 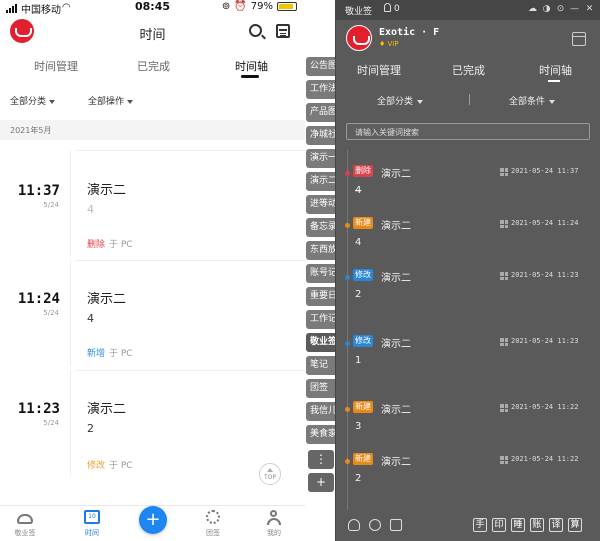 I want to click on entry-time: 2021-05-24 11:22, so click(x=545, y=407).